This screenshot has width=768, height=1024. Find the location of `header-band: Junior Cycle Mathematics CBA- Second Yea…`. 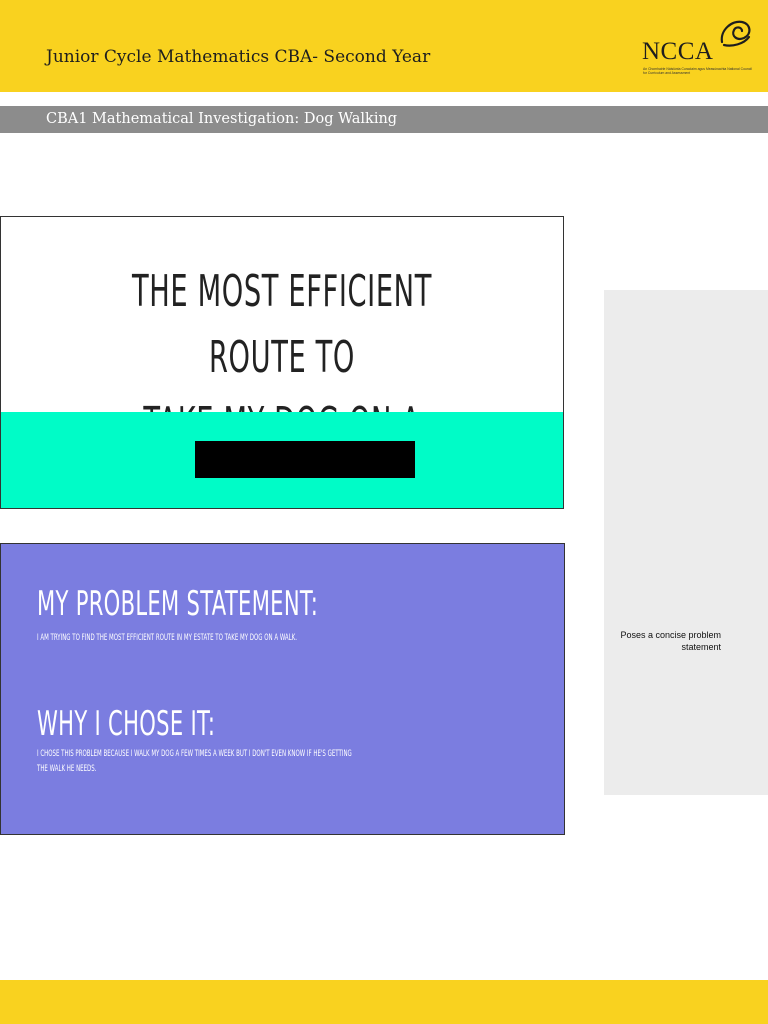

header-band: Junior Cycle Mathematics CBA- Second Yea… is located at coordinates (384, 46).